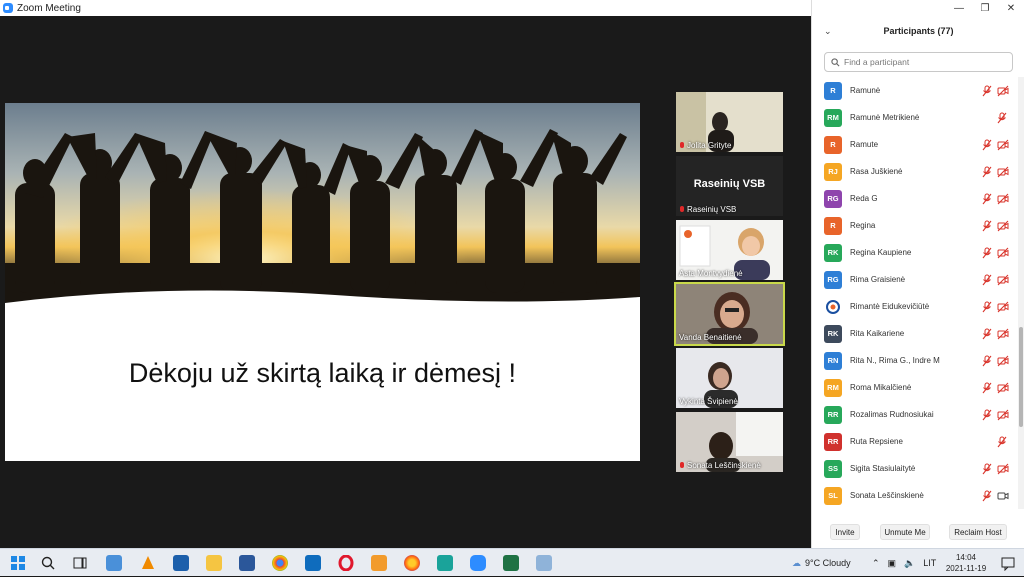 This screenshot has height=577, width=1024. Describe the element at coordinates (915, 468) in the screenshot. I see `participant-row: SS Sigita Stasiulaitytė` at that location.